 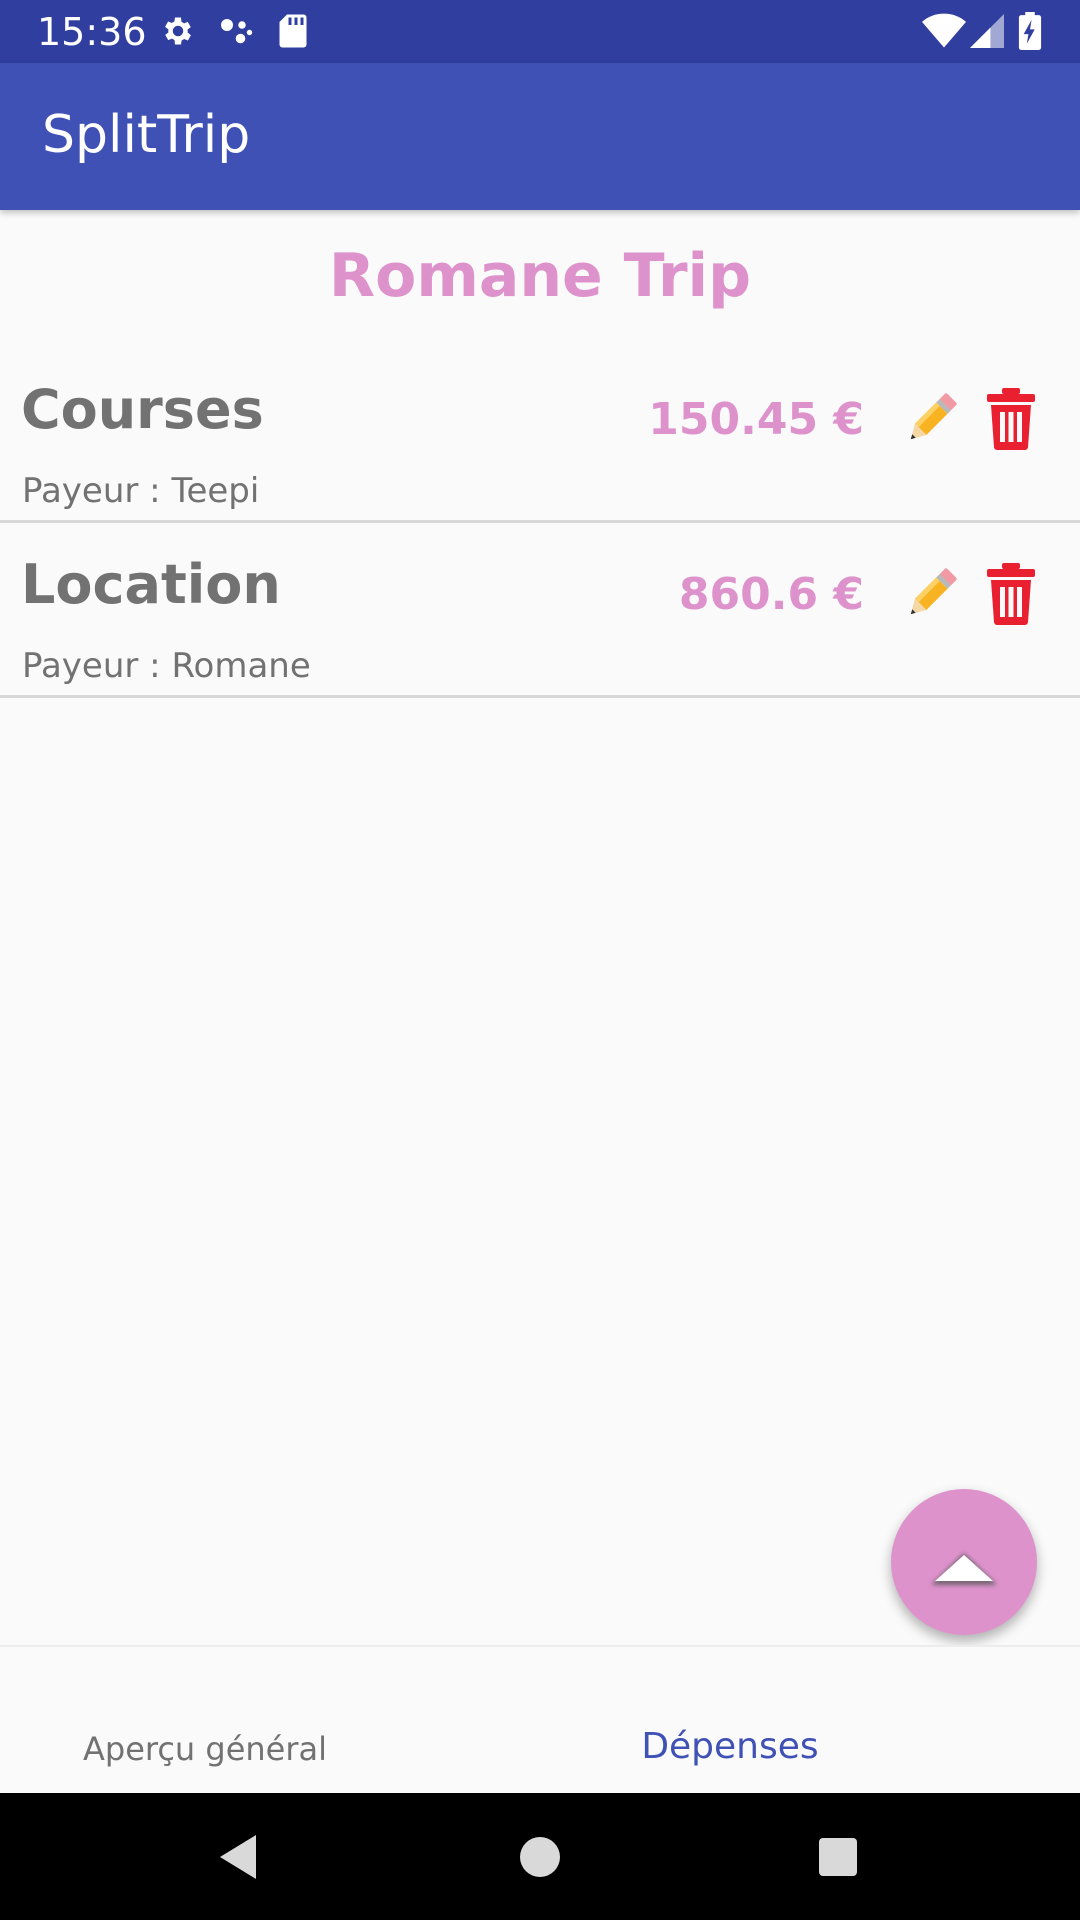 I want to click on battery-charging-icon, so click(x=1030, y=31).